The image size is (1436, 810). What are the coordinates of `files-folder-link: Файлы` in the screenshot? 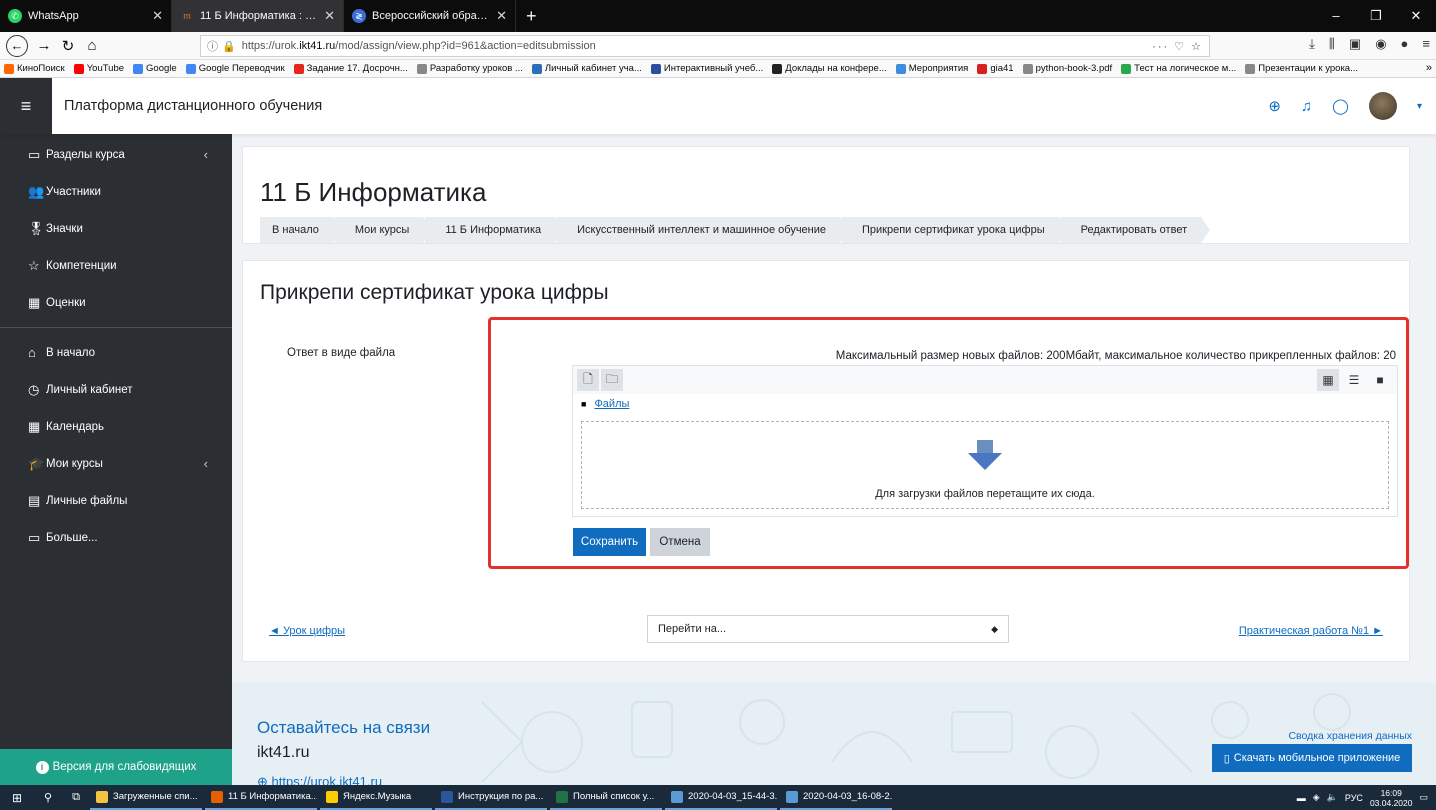 It's located at (611, 404).